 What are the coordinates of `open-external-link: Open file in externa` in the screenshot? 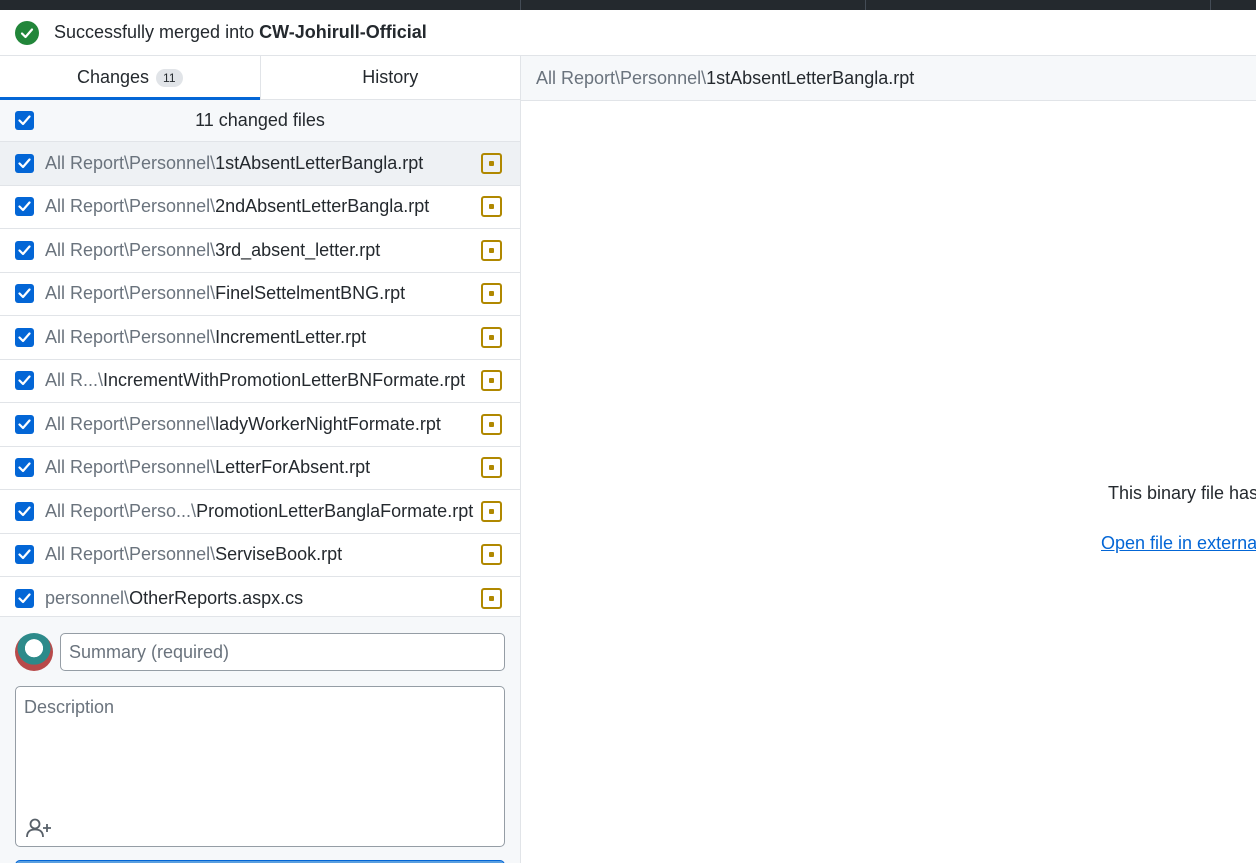 It's located at (1178, 543).